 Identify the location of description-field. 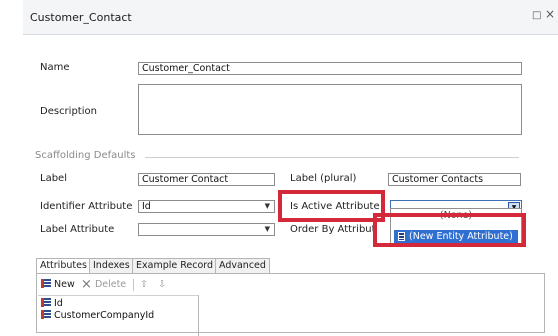
(330, 109).